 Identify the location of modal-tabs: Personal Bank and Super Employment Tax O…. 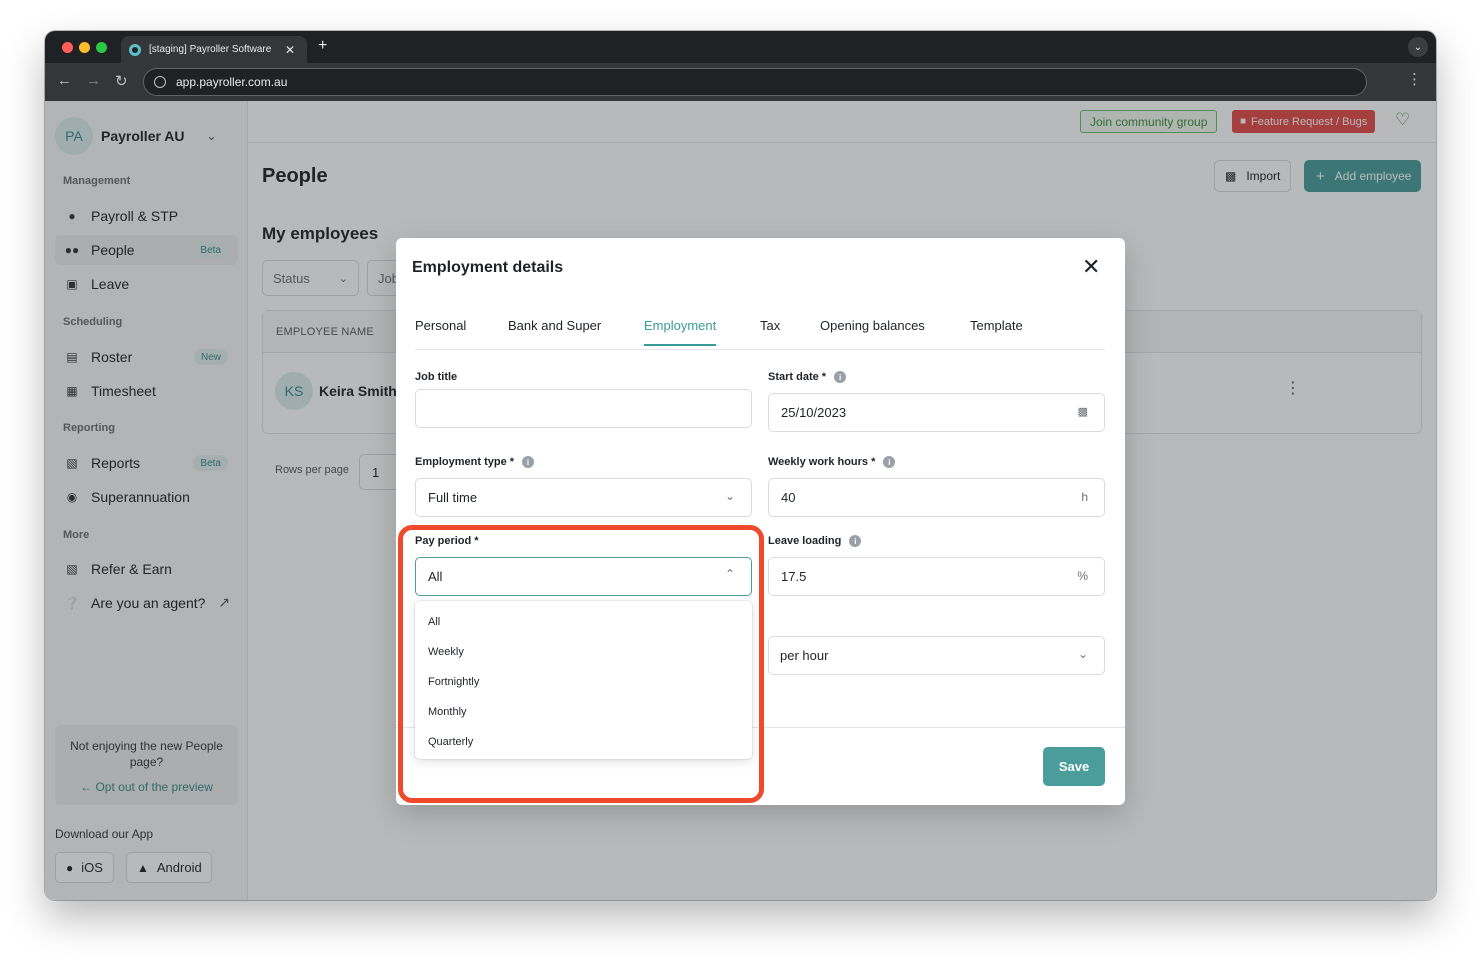
(760, 329).